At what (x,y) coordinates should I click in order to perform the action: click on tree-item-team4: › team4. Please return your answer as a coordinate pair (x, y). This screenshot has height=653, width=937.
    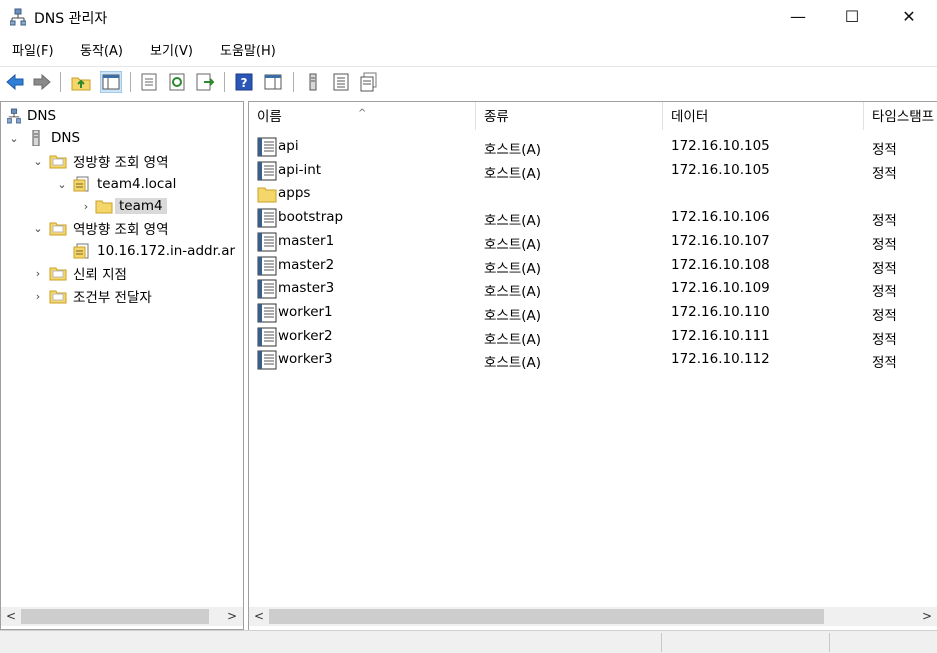
    Looking at the image, I should click on (123, 206).